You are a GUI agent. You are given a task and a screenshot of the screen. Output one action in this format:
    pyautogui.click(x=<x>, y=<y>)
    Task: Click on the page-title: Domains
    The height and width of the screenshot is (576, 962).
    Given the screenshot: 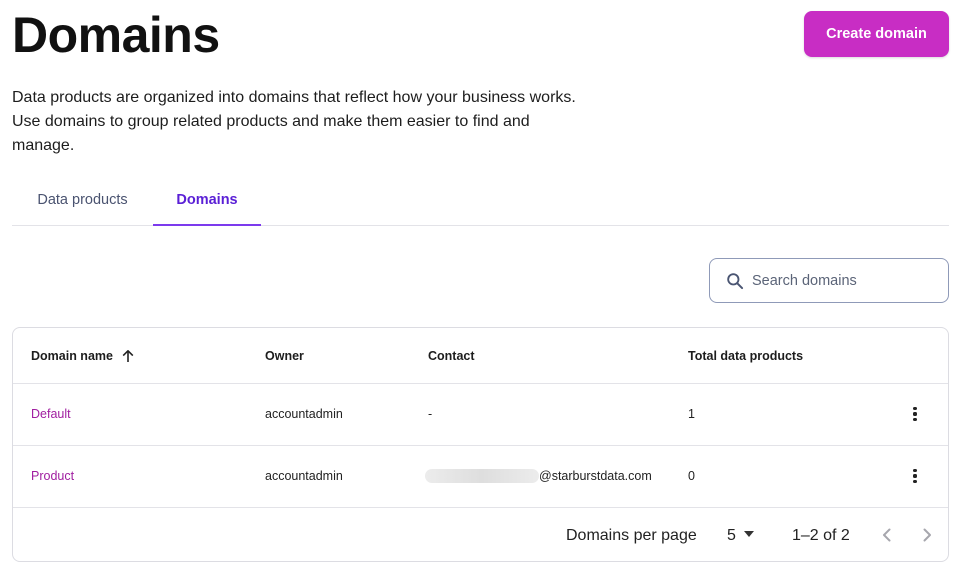 What is the action you would take?
    pyautogui.click(x=116, y=35)
    